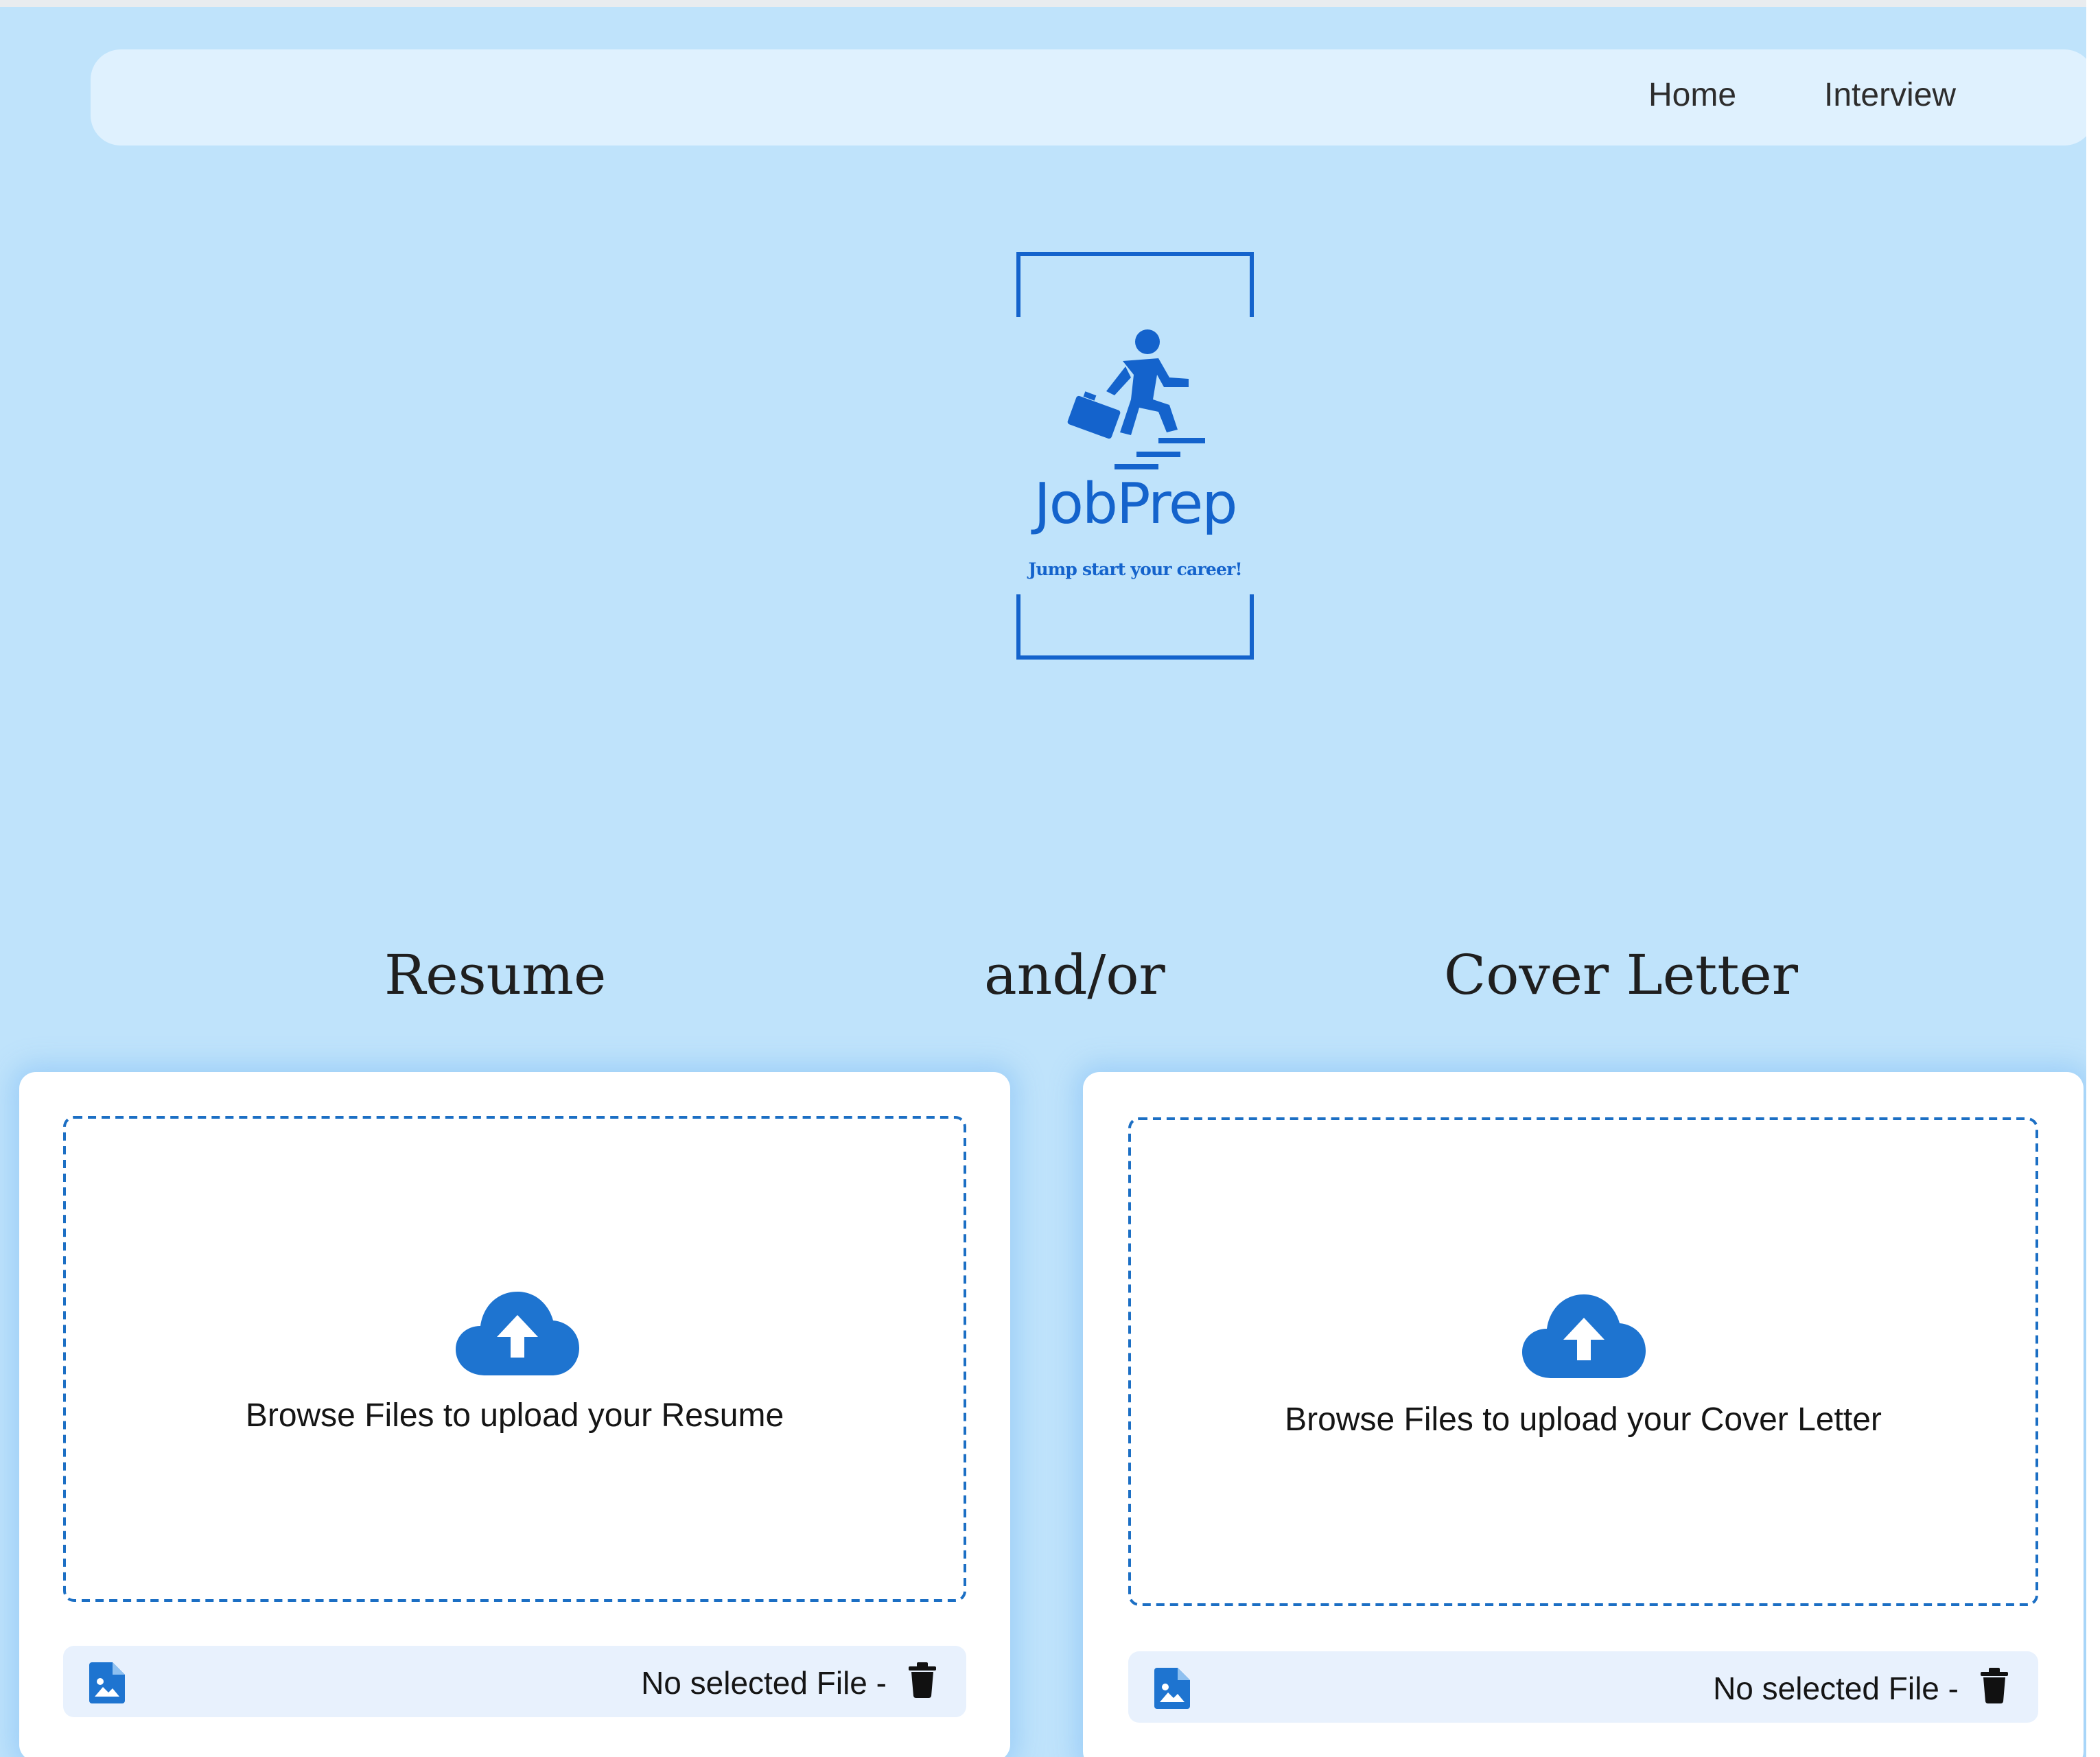 The height and width of the screenshot is (1757, 2100). I want to click on jobprep-logo: JobPrep Jump start your career!, so click(1135, 455).